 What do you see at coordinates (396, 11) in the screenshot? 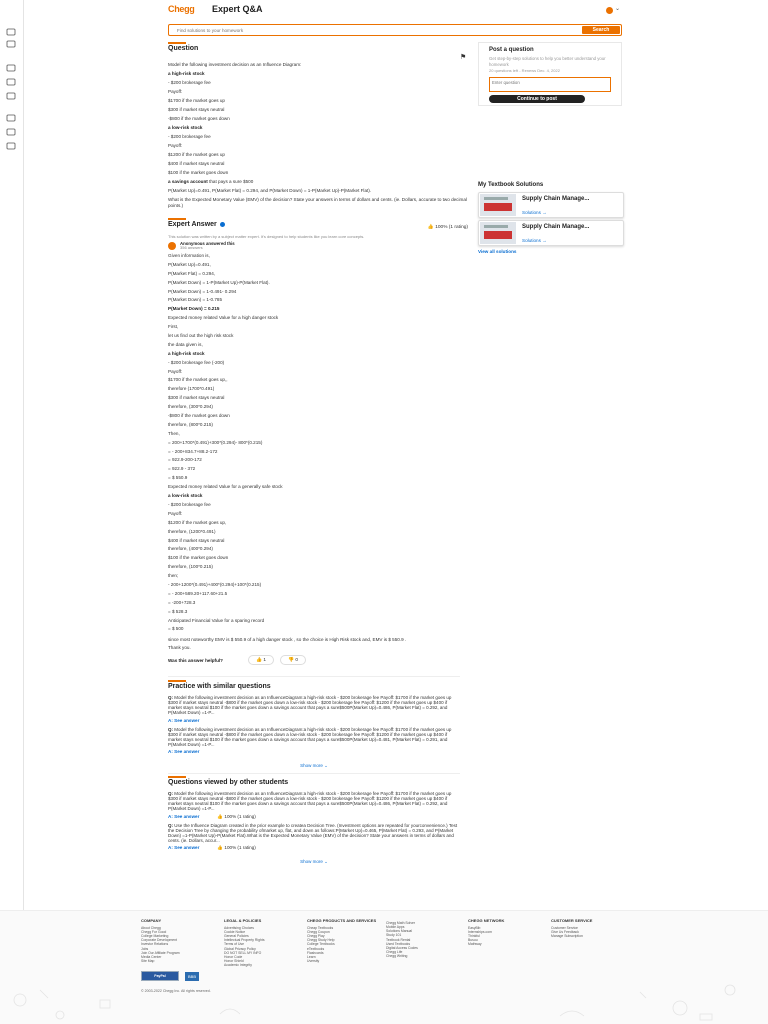
I see `top-bar: Chegg Expert Q&A ⌄` at bounding box center [396, 11].